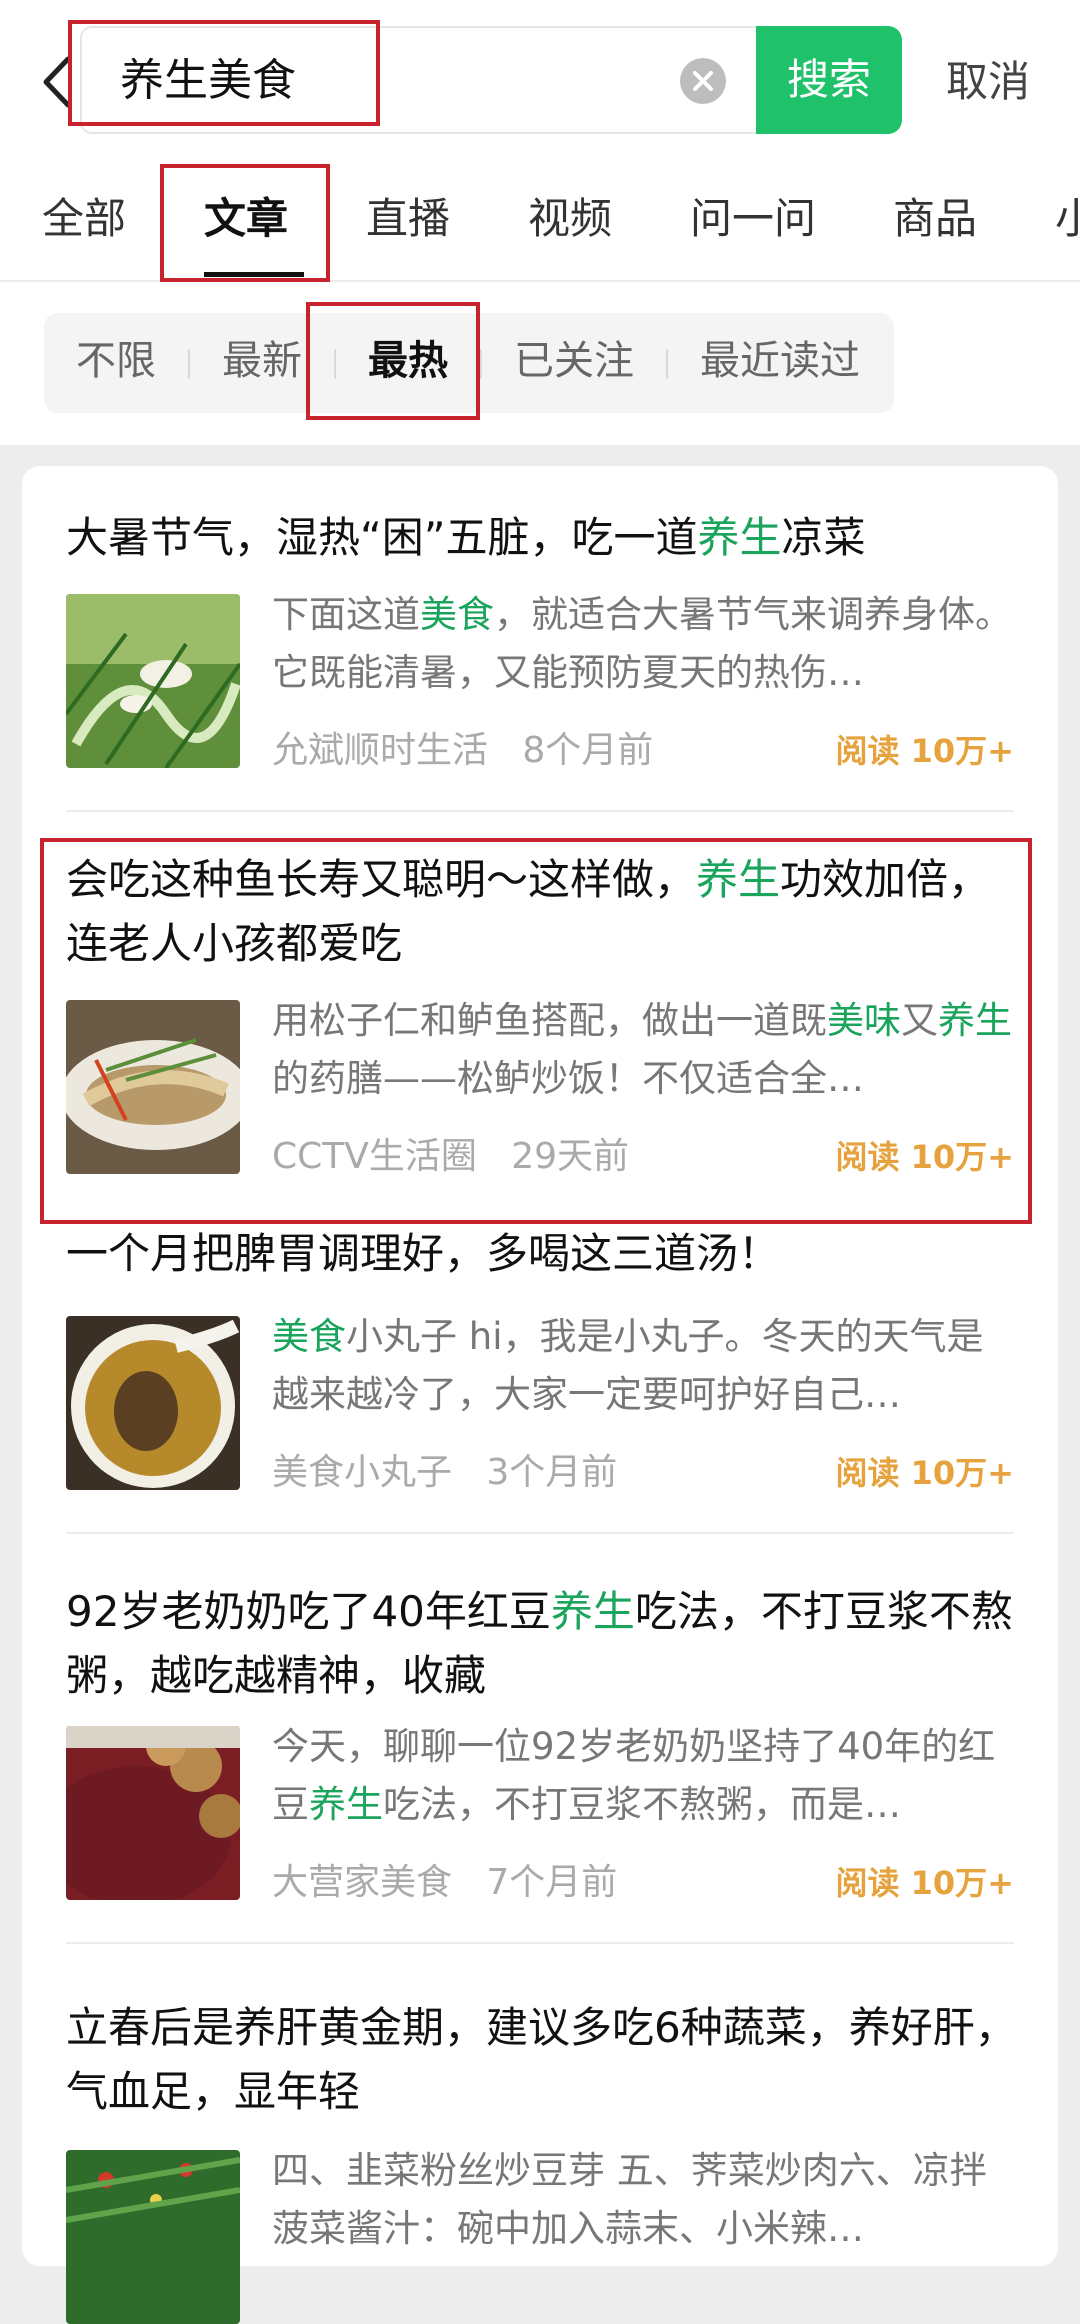  What do you see at coordinates (224, 73) in the screenshot?
I see `annotation-box-search` at bounding box center [224, 73].